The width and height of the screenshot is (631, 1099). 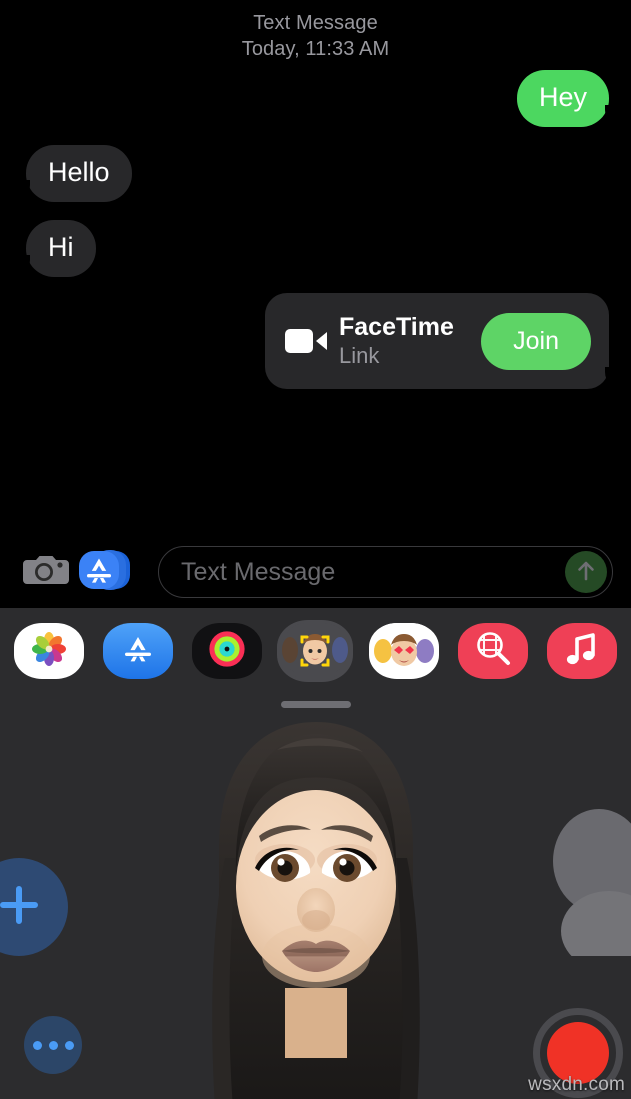 I want to click on message-bubble-sent: Hey, so click(x=569, y=98).